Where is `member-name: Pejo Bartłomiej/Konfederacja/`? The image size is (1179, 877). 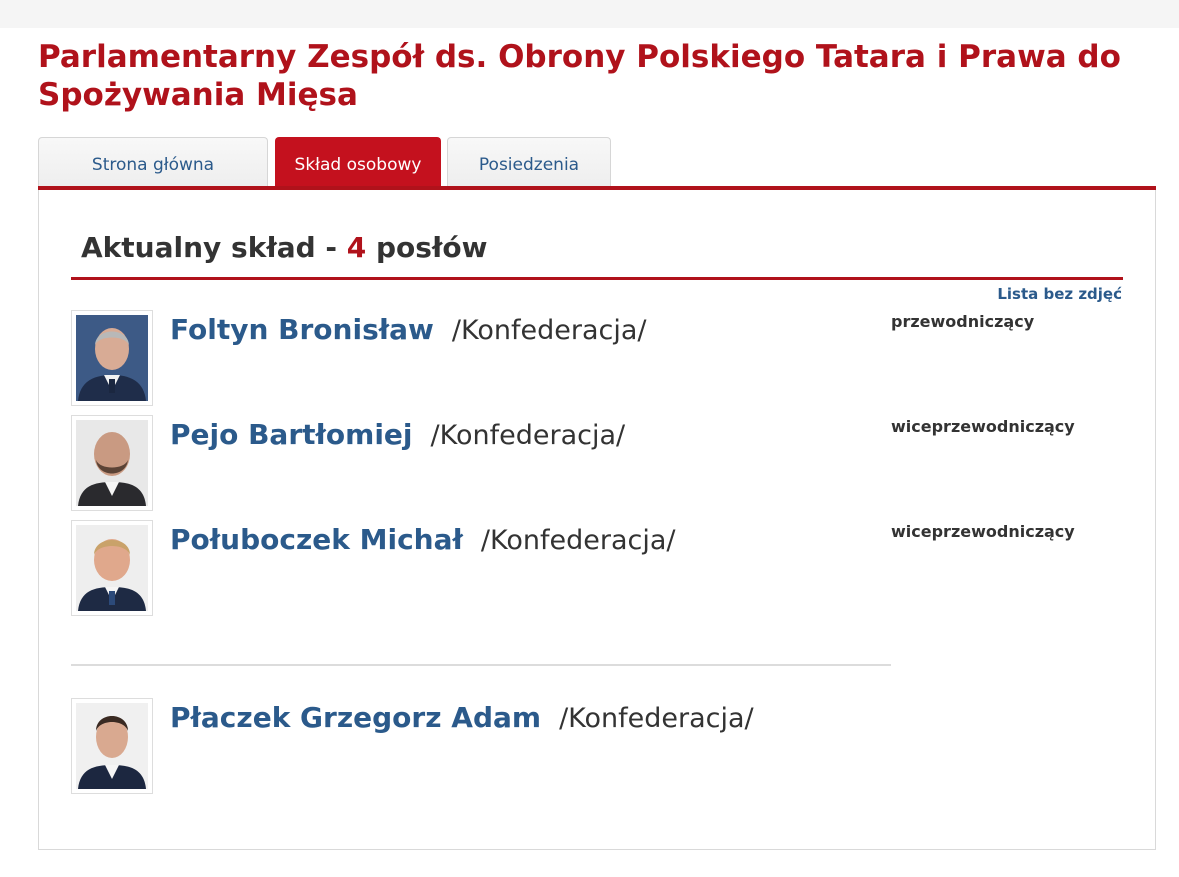 member-name: Pejo Bartłomiej/Konfederacja/ is located at coordinates (397, 435).